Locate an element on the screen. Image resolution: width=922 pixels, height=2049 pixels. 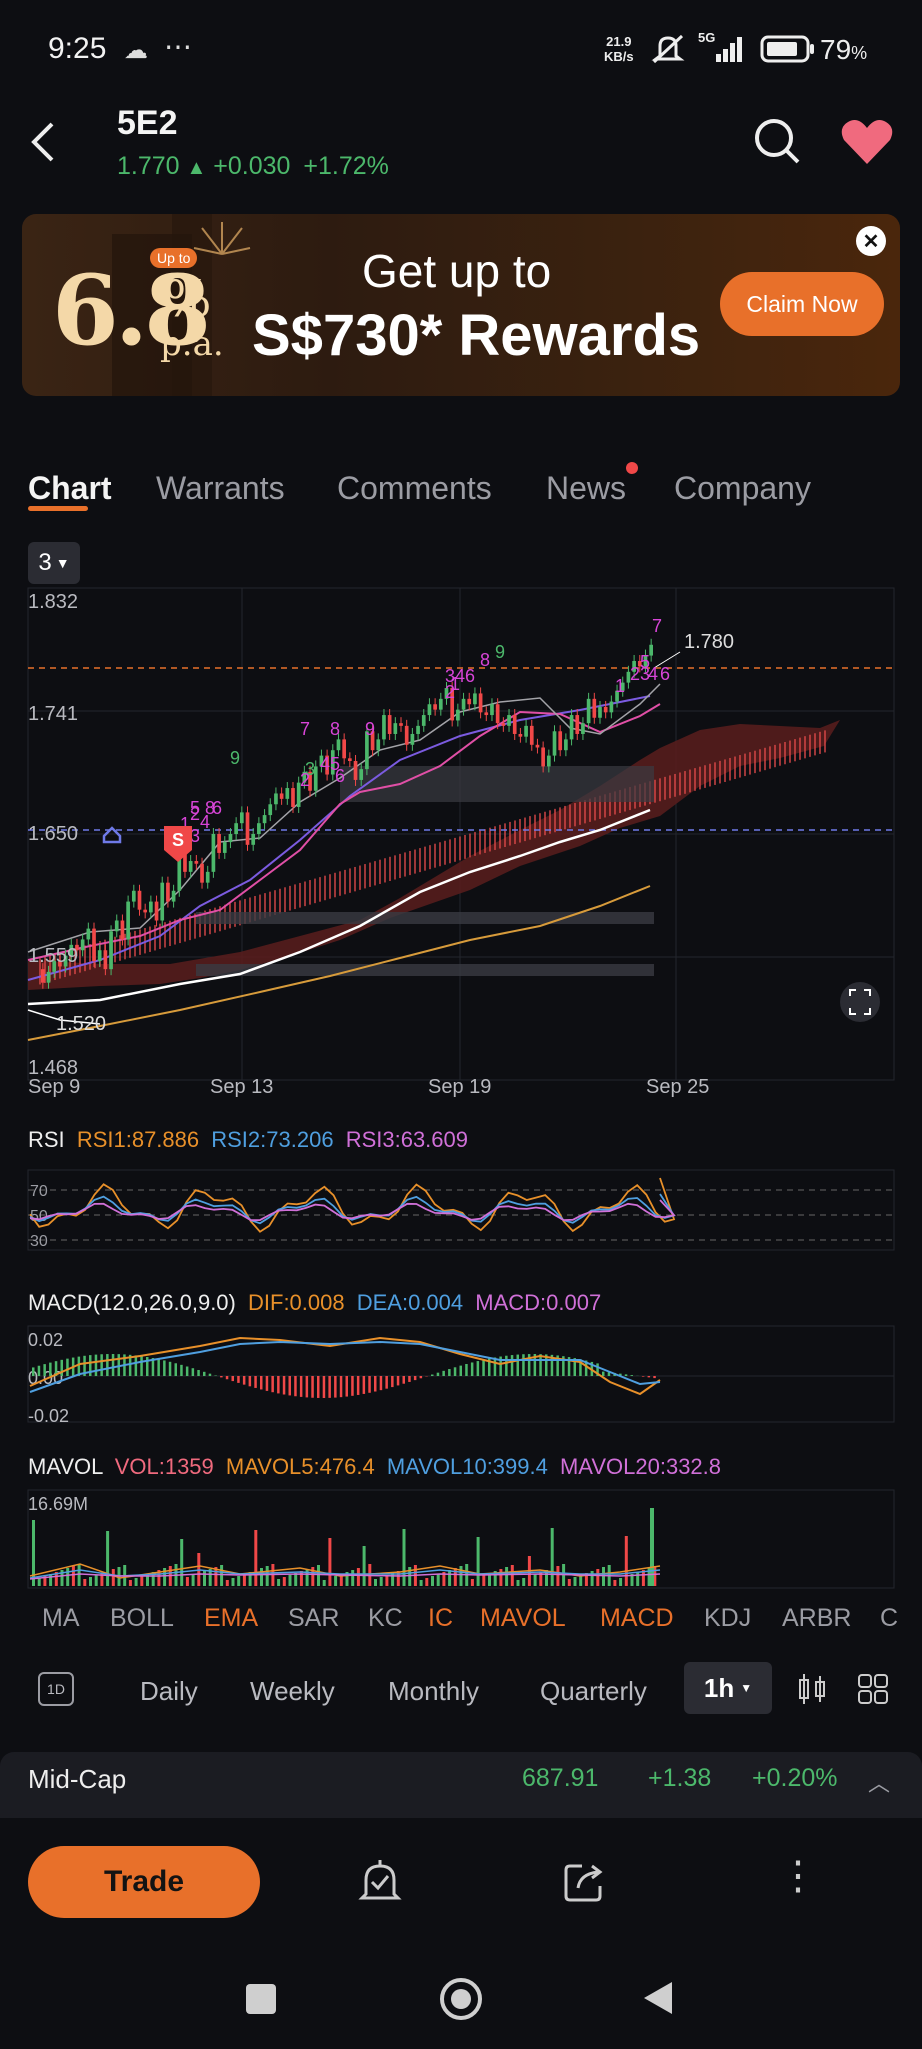
share-button is located at coordinates (584, 1884).